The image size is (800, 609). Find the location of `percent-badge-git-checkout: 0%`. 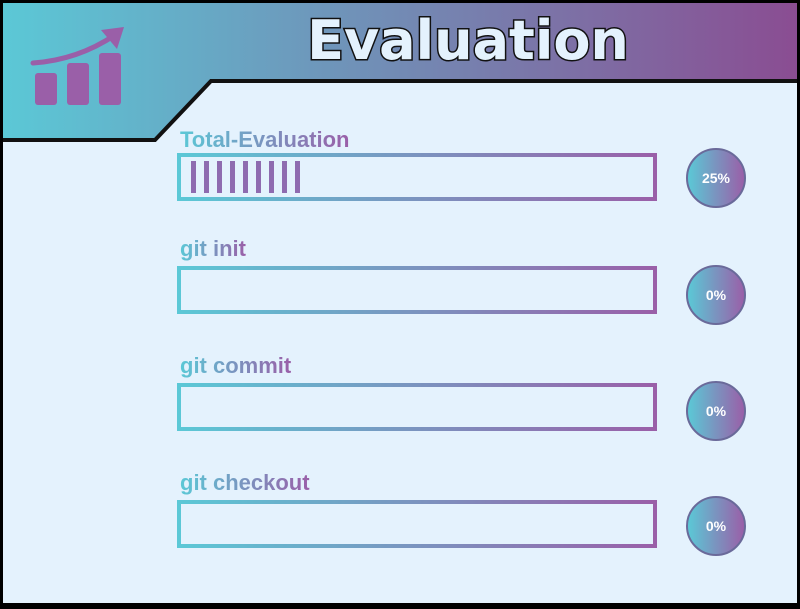

percent-badge-git-checkout: 0% is located at coordinates (716, 526).